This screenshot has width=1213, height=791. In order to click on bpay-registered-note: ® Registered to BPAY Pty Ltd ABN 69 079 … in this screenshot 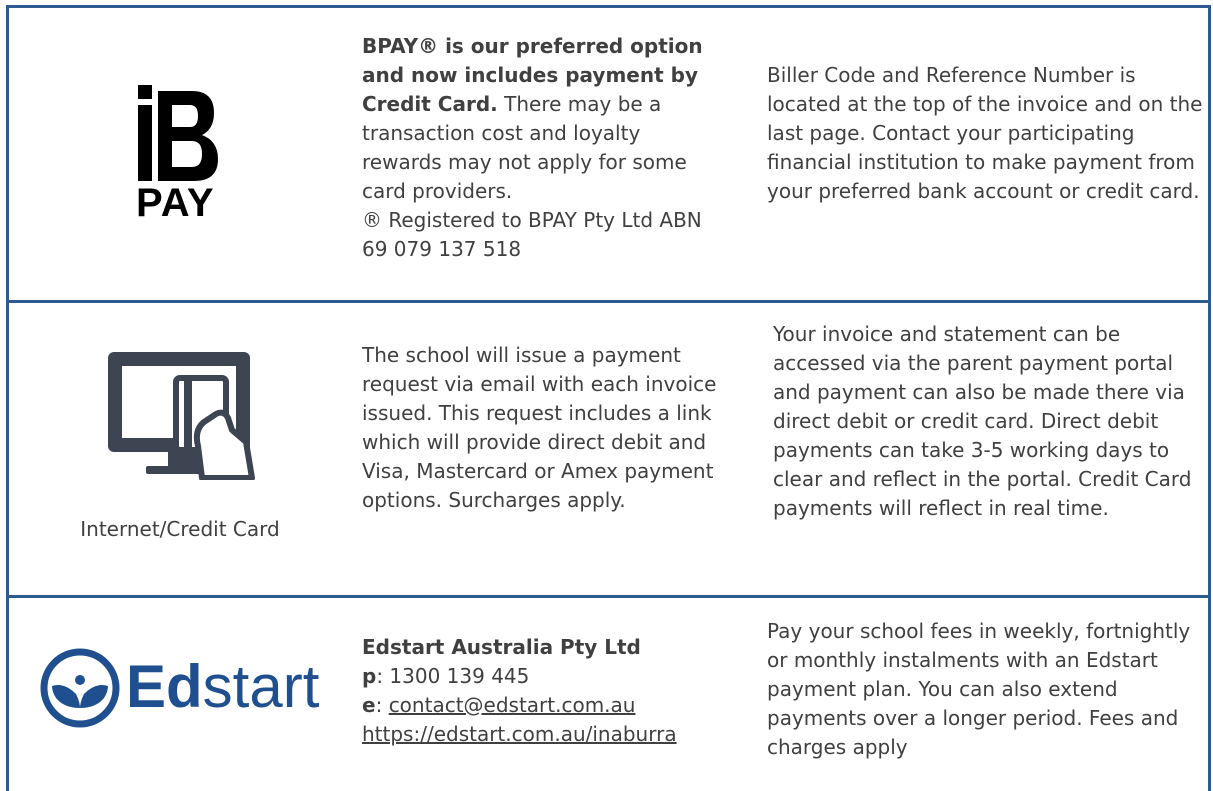, I will do `click(532, 234)`.